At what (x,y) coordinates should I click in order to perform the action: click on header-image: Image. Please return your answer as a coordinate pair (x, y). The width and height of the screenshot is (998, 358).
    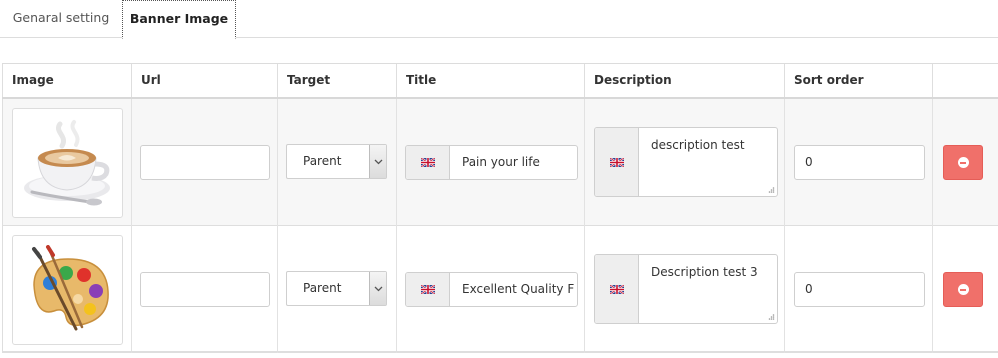
    Looking at the image, I should click on (66, 80).